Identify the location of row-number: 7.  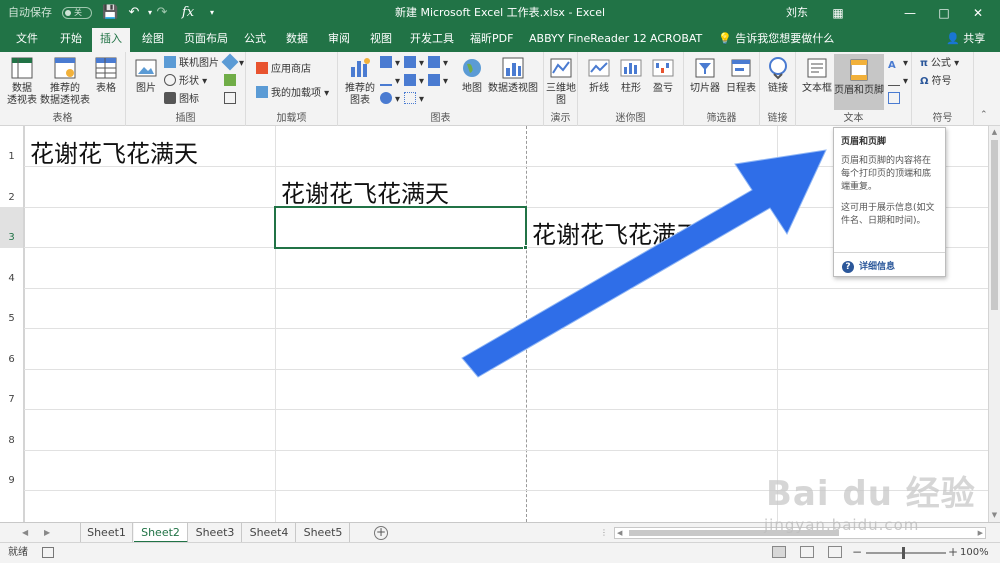
(12, 389).